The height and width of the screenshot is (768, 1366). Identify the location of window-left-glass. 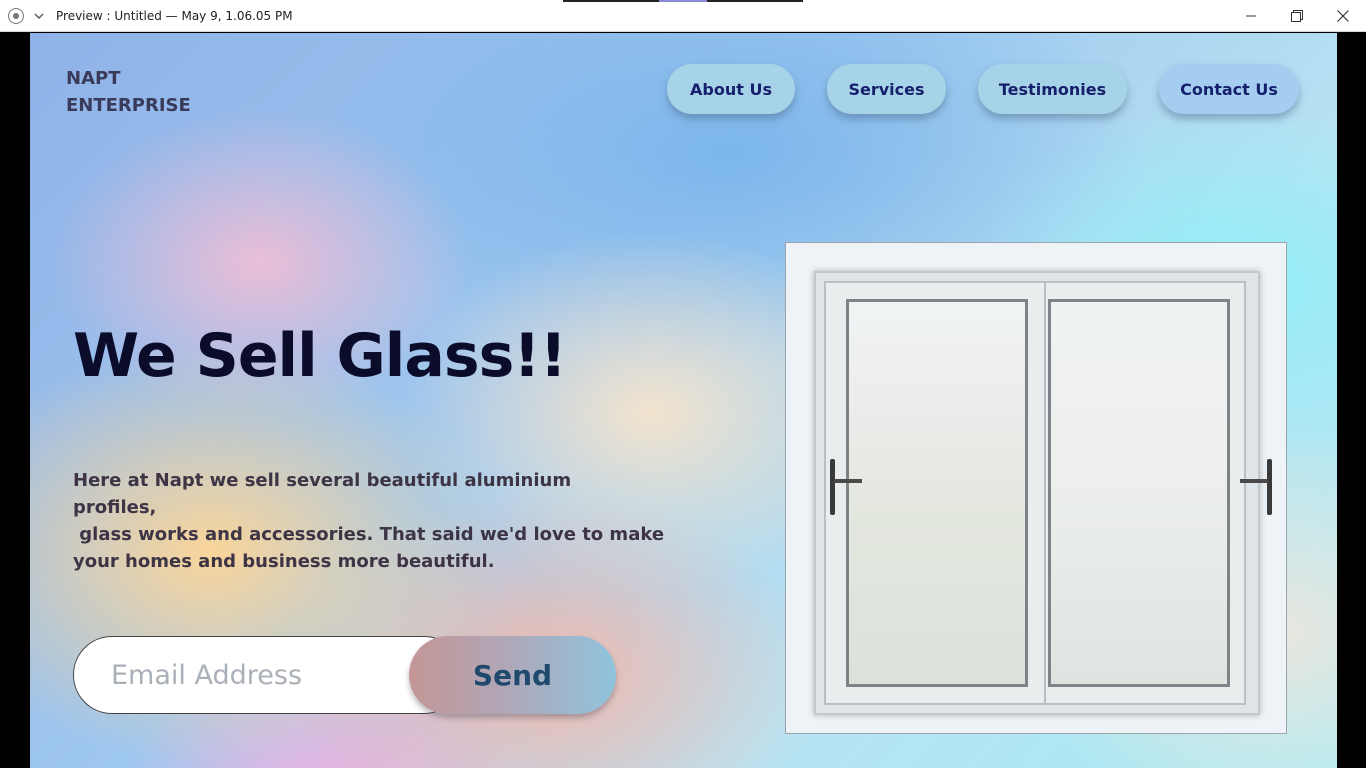
(937, 493).